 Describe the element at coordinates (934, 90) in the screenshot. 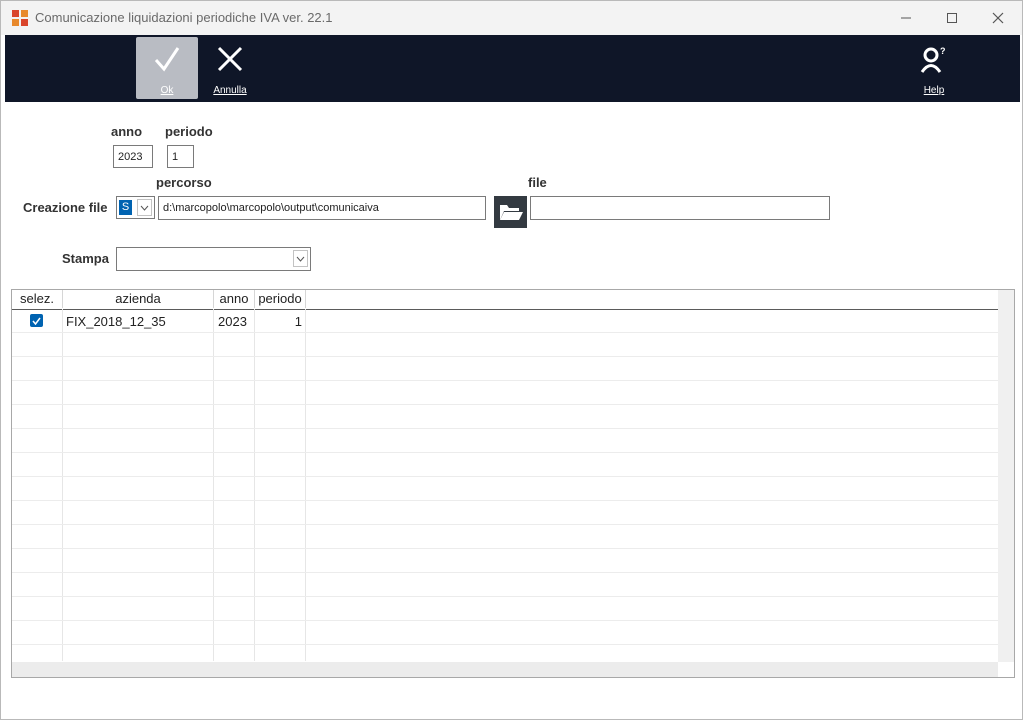

I see `help-label: Help` at that location.